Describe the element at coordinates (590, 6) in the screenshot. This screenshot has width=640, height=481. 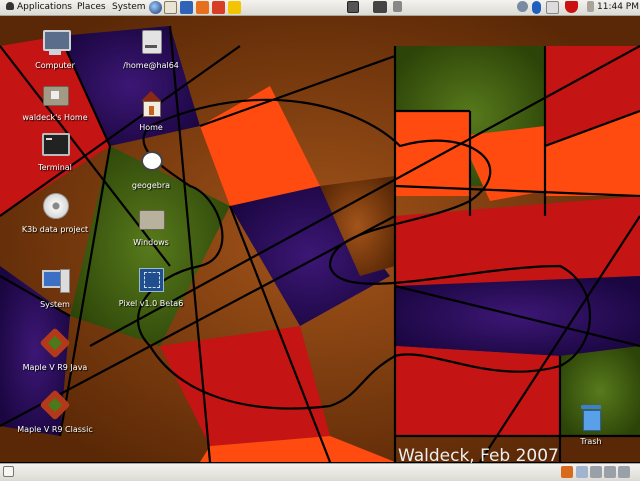
I see `battery-icon` at that location.